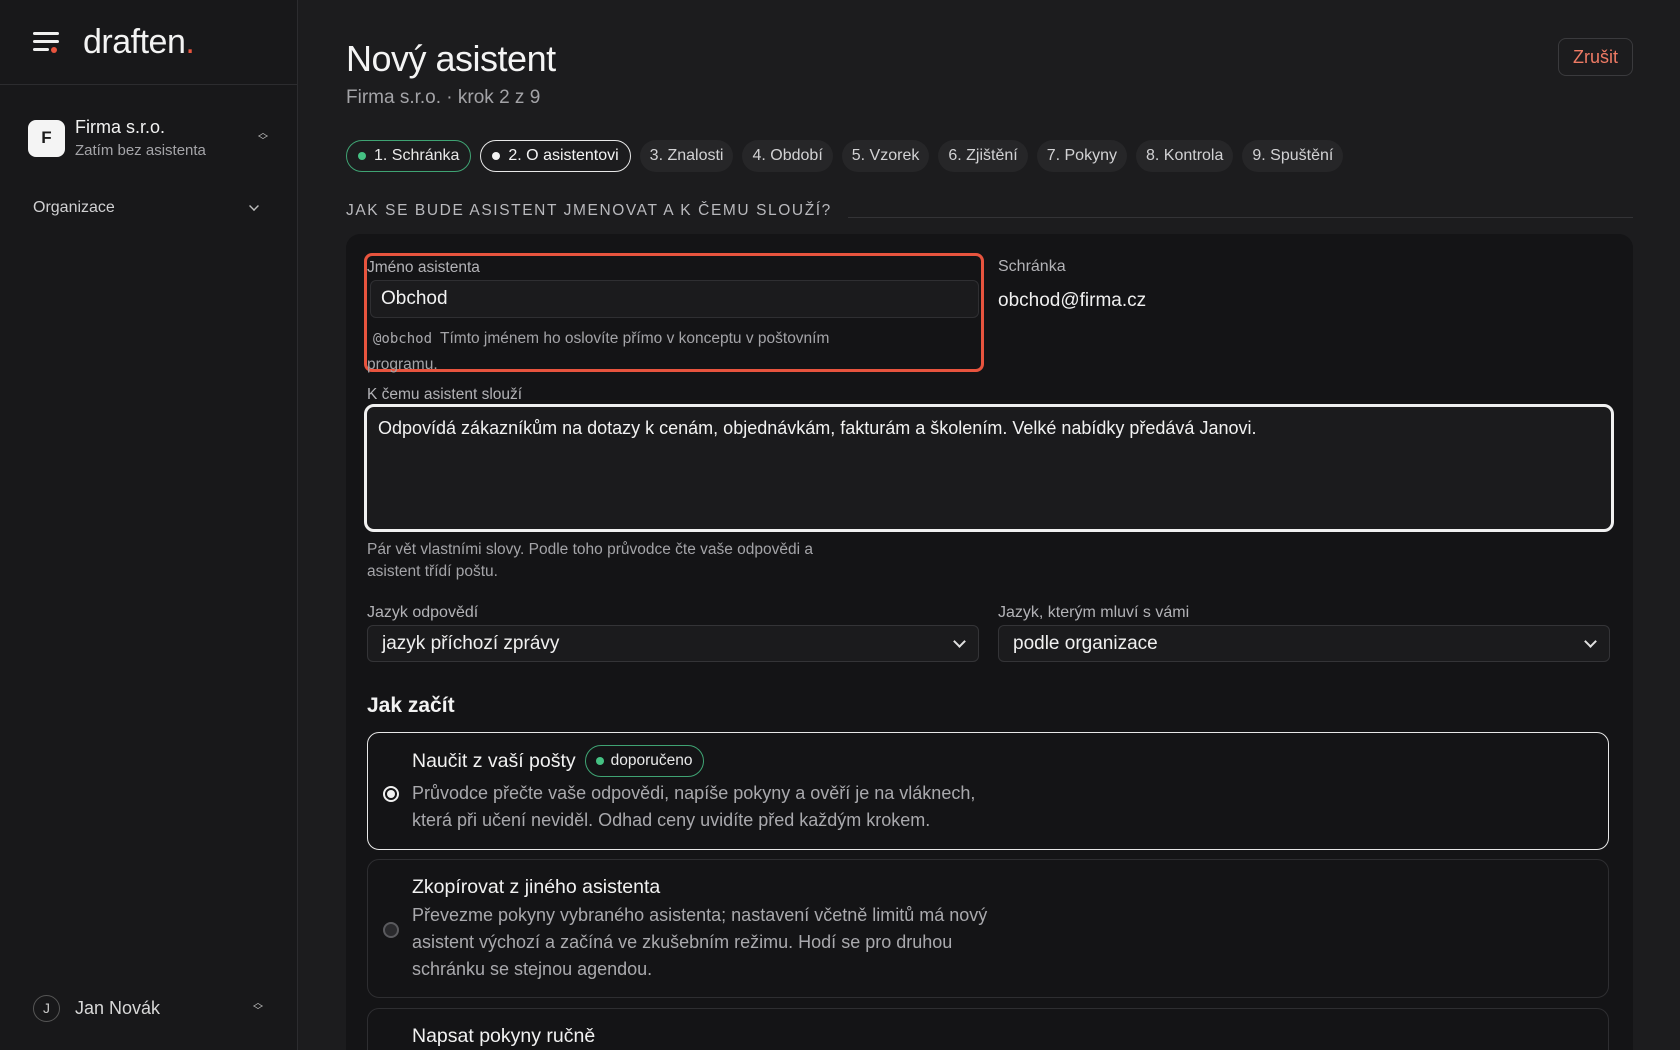 The width and height of the screenshot is (1680, 1050). Describe the element at coordinates (403, 339) in the screenshot. I see `name-handle: @obchod` at that location.